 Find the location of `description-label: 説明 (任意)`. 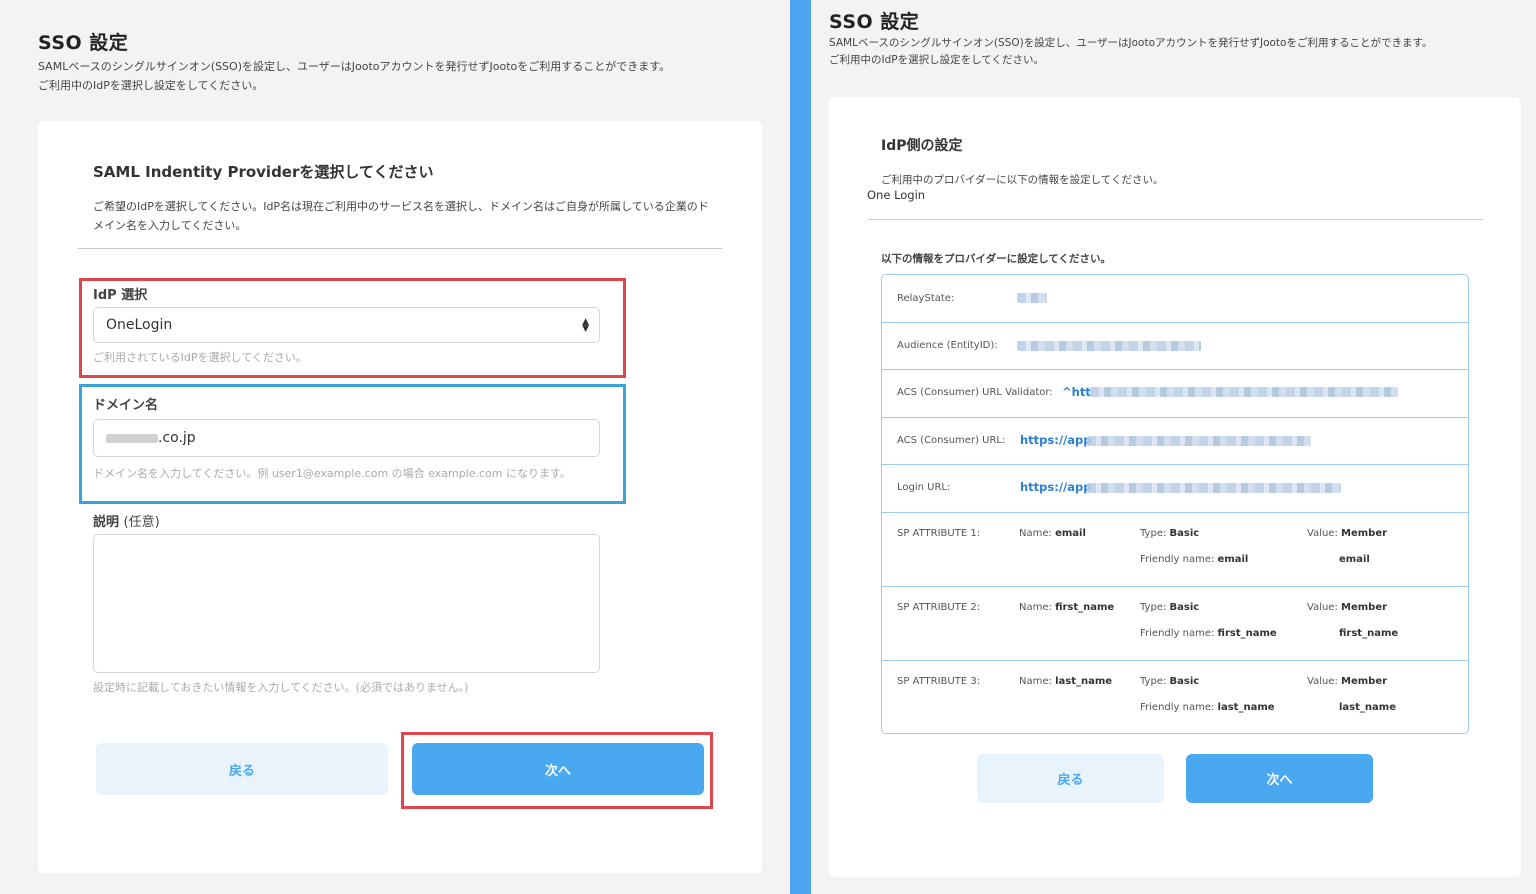

description-label: 説明 (任意) is located at coordinates (126, 520).